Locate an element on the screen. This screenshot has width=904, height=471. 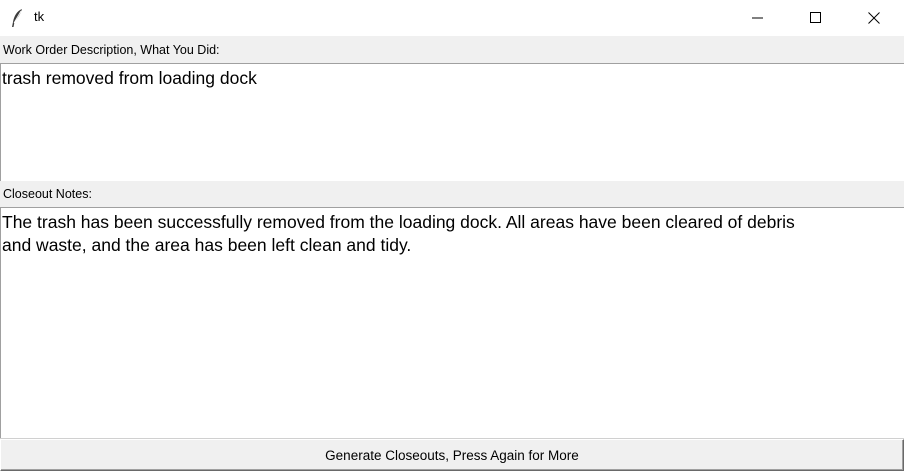
generate-closeouts-button: Generate Closeouts, Press Again for More is located at coordinates (452, 455).